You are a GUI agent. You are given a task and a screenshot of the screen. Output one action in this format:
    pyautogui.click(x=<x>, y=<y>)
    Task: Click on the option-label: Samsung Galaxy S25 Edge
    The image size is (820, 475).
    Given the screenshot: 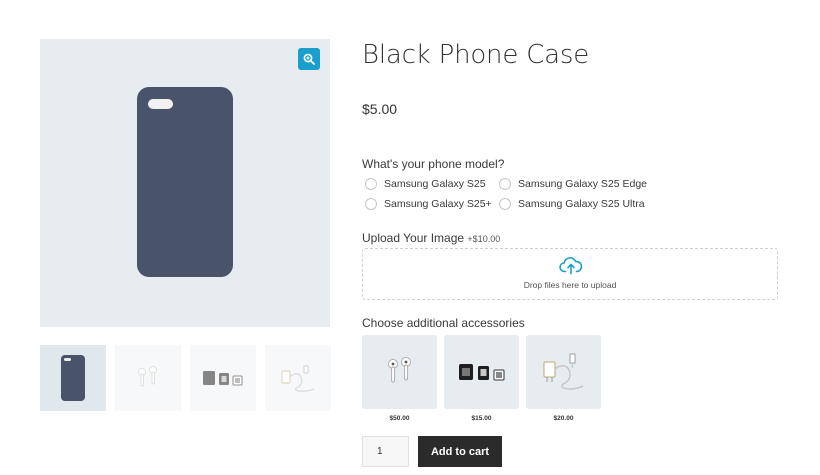 What is the action you would take?
    pyautogui.click(x=582, y=184)
    